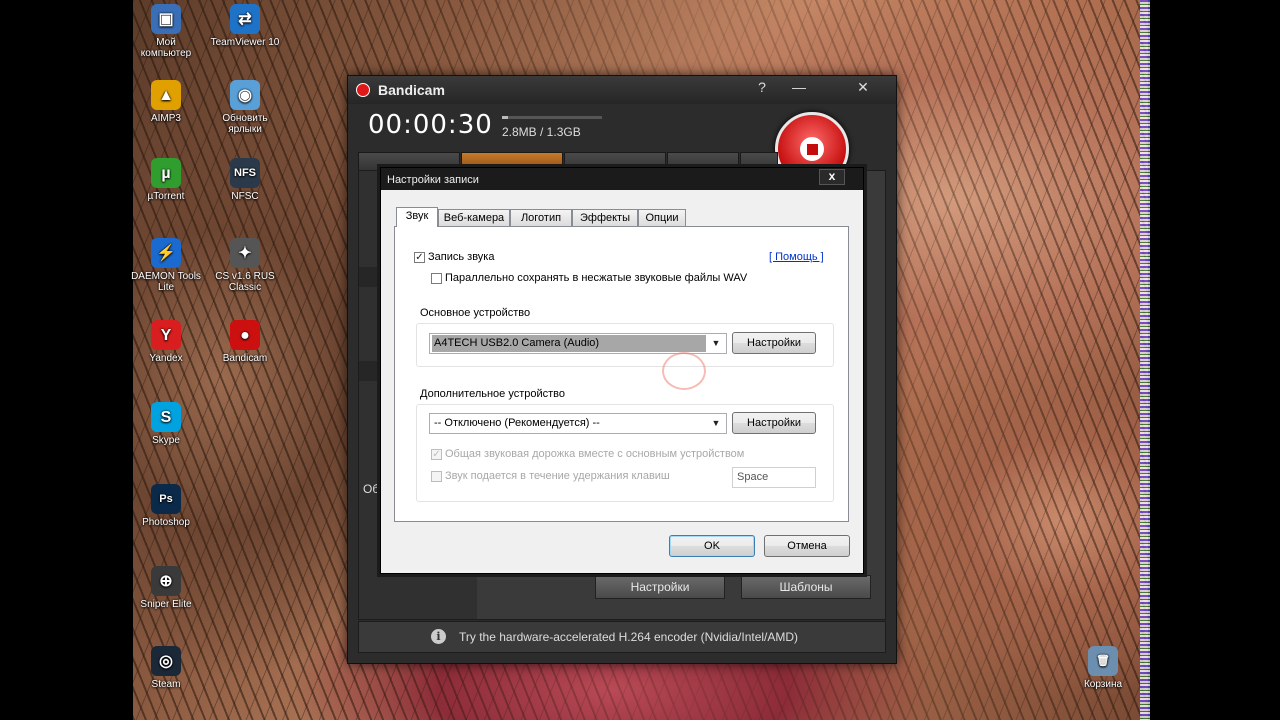 Image resolution: width=1280 pixels, height=720 pixels. Describe the element at coordinates (245, 358) in the screenshot. I see `desktop-shortcut-label: Bandicam` at that location.